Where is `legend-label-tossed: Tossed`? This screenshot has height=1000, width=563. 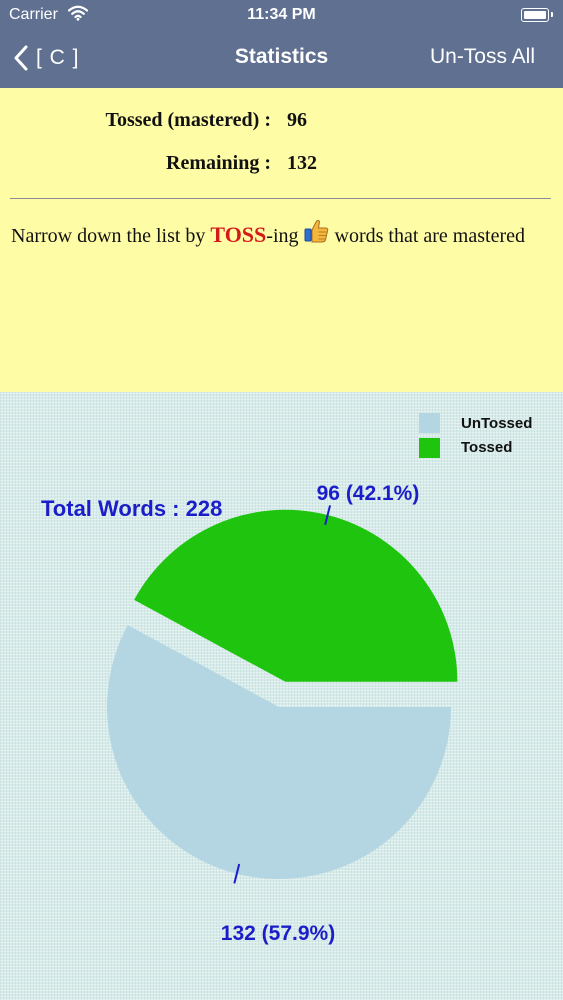 legend-label-tossed: Tossed is located at coordinates (486, 447).